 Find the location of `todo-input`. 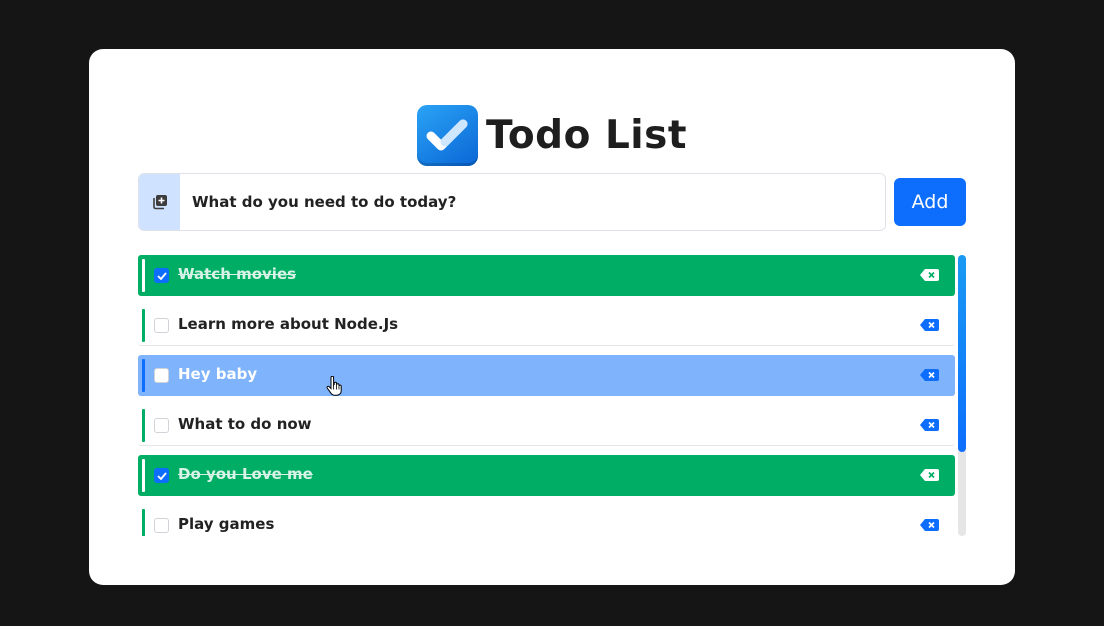

todo-input is located at coordinates (532, 202).